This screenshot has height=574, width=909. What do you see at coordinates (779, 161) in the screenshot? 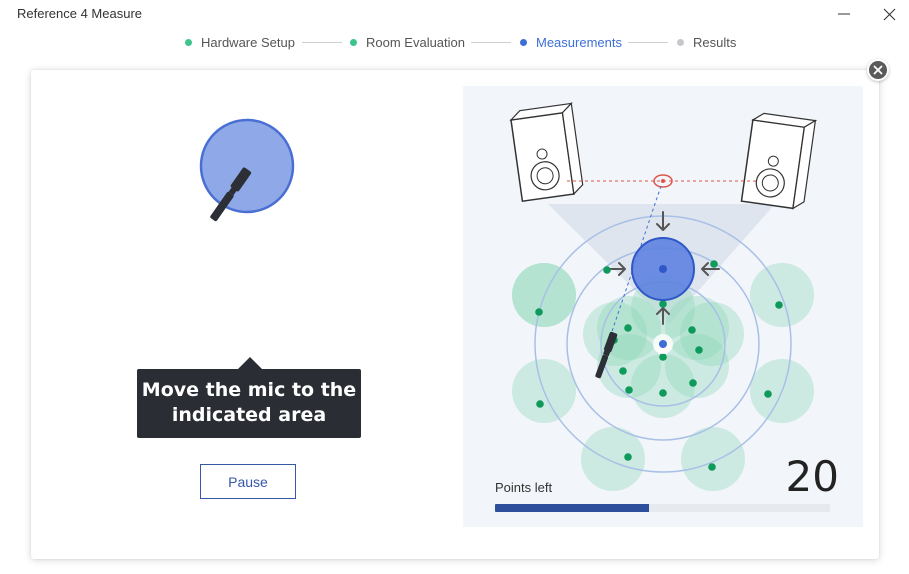
I see `right-speaker-icon` at bounding box center [779, 161].